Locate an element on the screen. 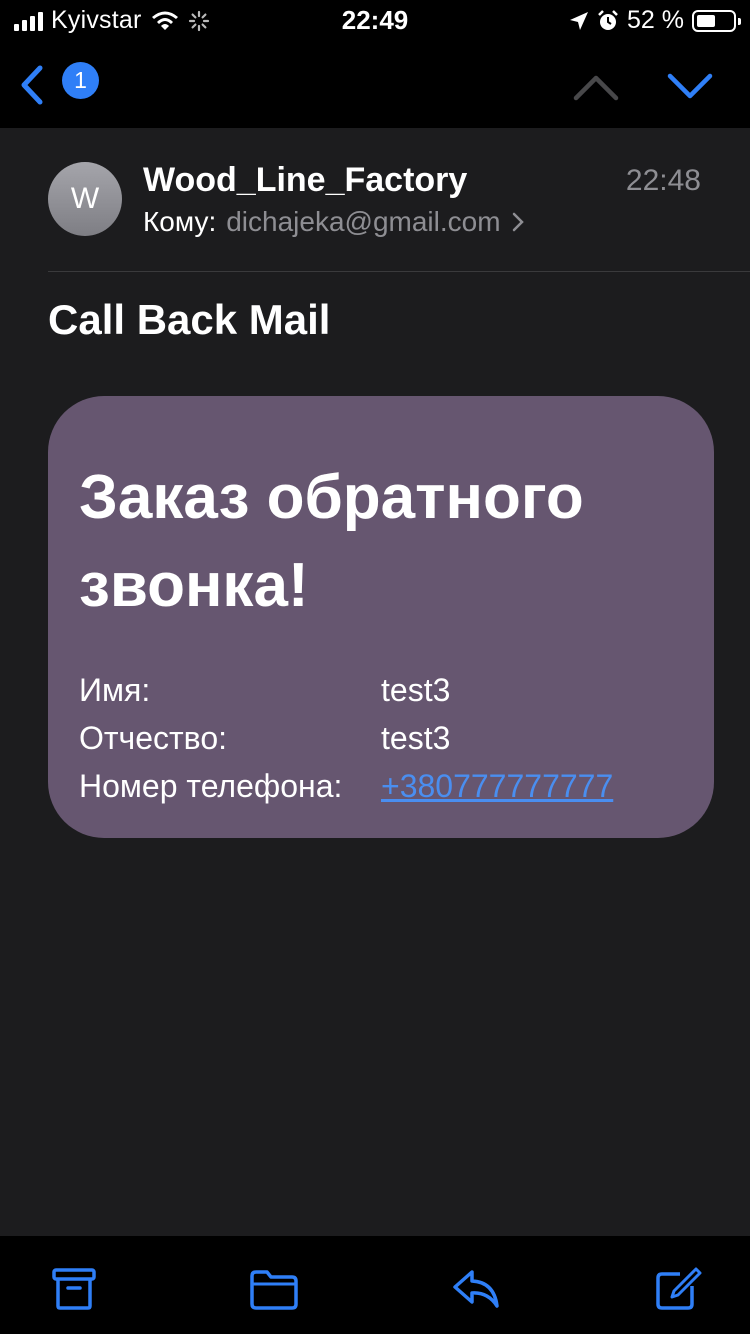 The image size is (750, 1334). bottom-toolbar is located at coordinates (375, 1285).